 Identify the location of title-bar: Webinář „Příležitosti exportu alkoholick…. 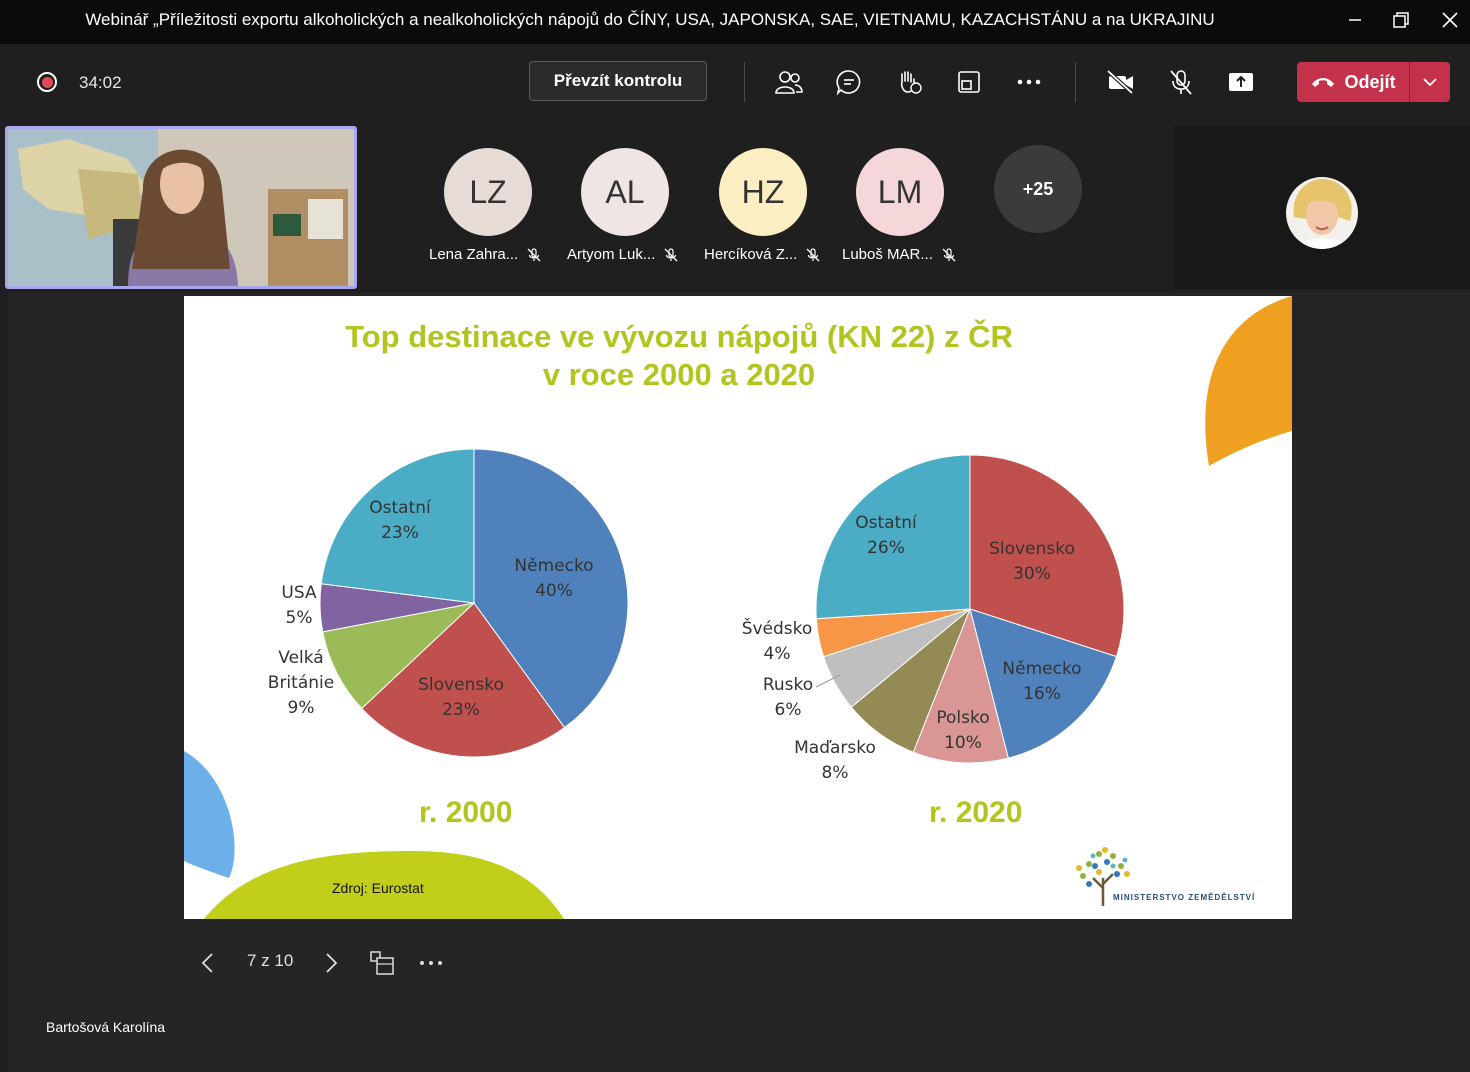
(735, 22).